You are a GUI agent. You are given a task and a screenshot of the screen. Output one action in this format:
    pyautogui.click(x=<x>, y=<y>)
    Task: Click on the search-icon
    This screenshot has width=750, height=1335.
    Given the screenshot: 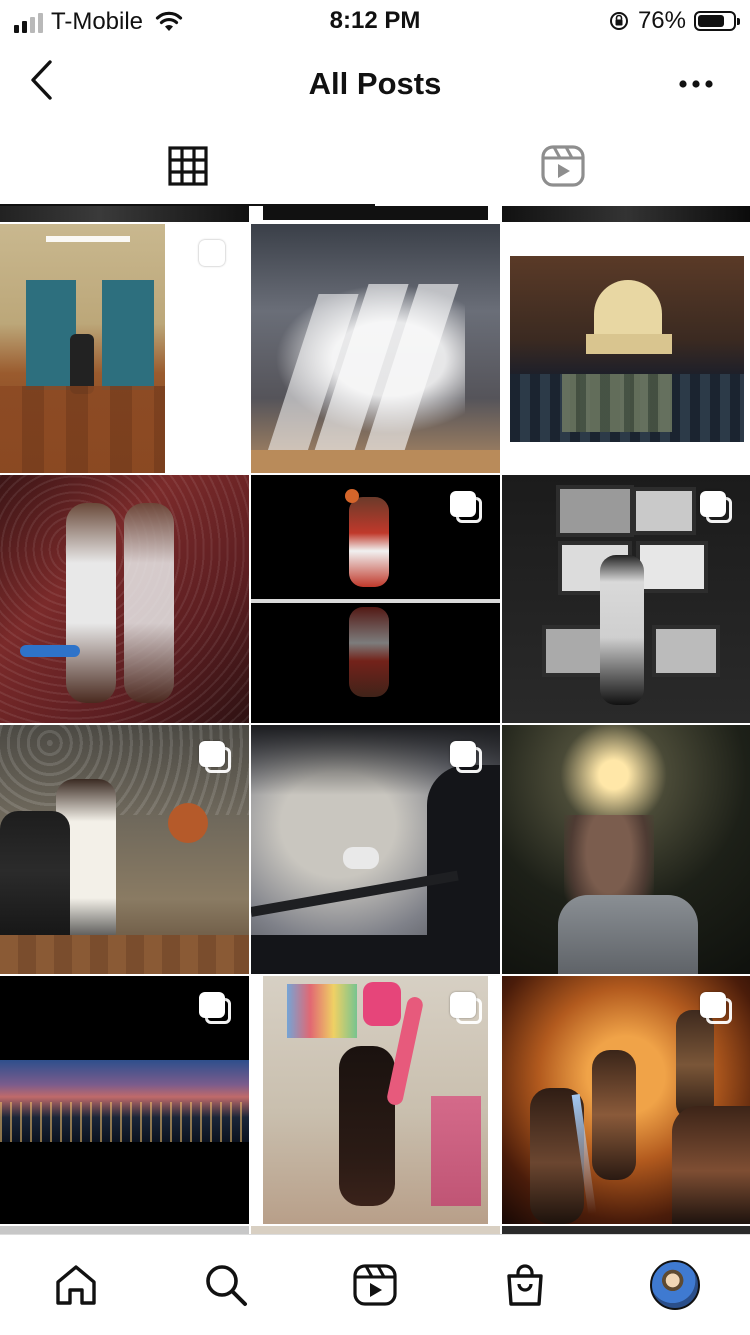 What is the action you would take?
    pyautogui.click(x=226, y=1285)
    